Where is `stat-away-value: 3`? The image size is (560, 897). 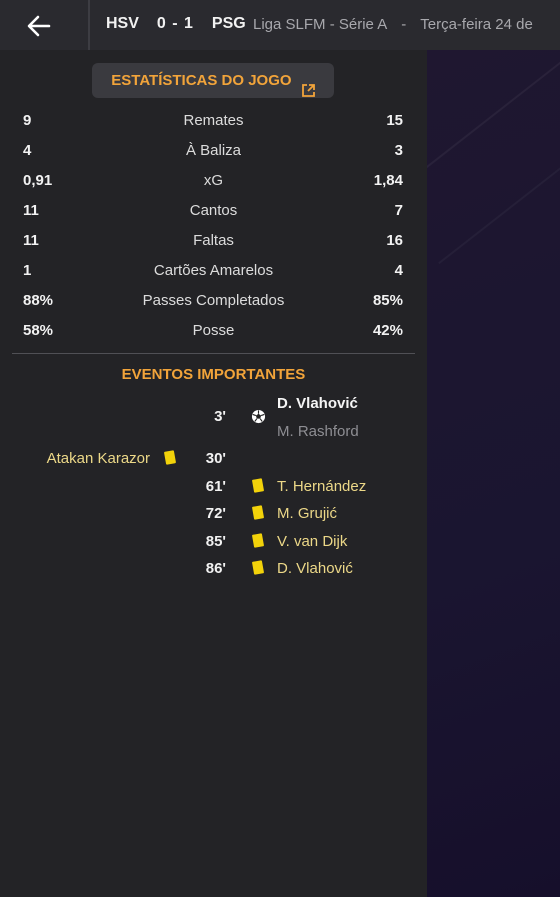
stat-away-value: 3 is located at coordinates (398, 150).